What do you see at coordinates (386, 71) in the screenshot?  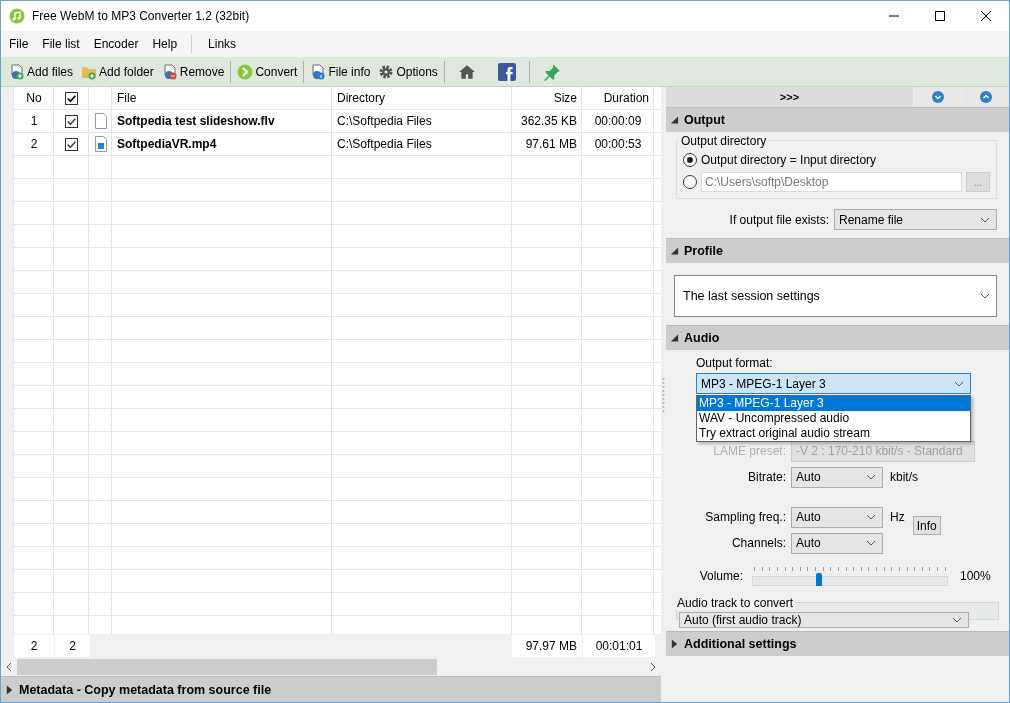 I see `settings-icon` at bounding box center [386, 71].